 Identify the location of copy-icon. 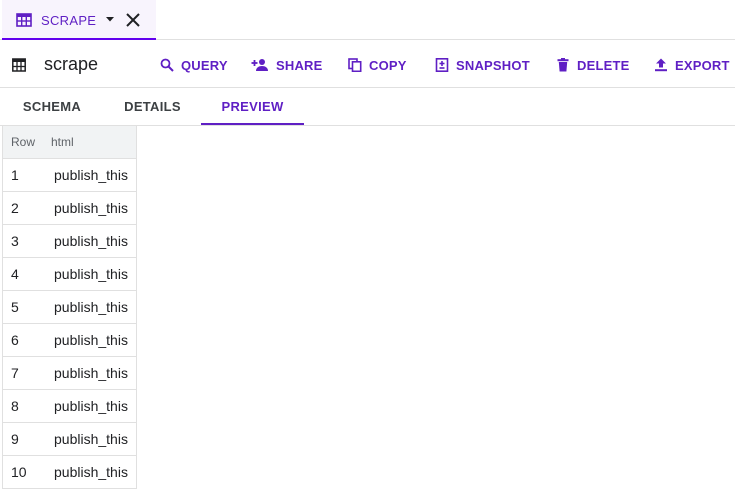
(355, 65).